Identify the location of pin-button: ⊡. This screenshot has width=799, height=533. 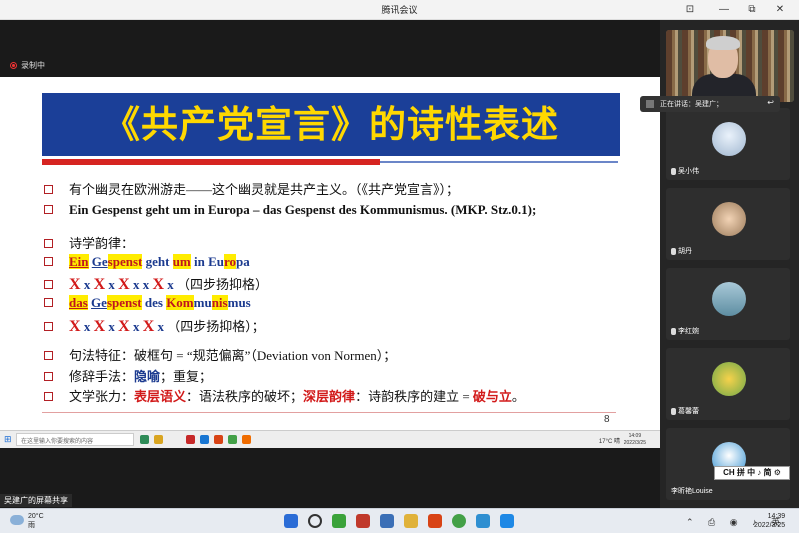
(690, 10).